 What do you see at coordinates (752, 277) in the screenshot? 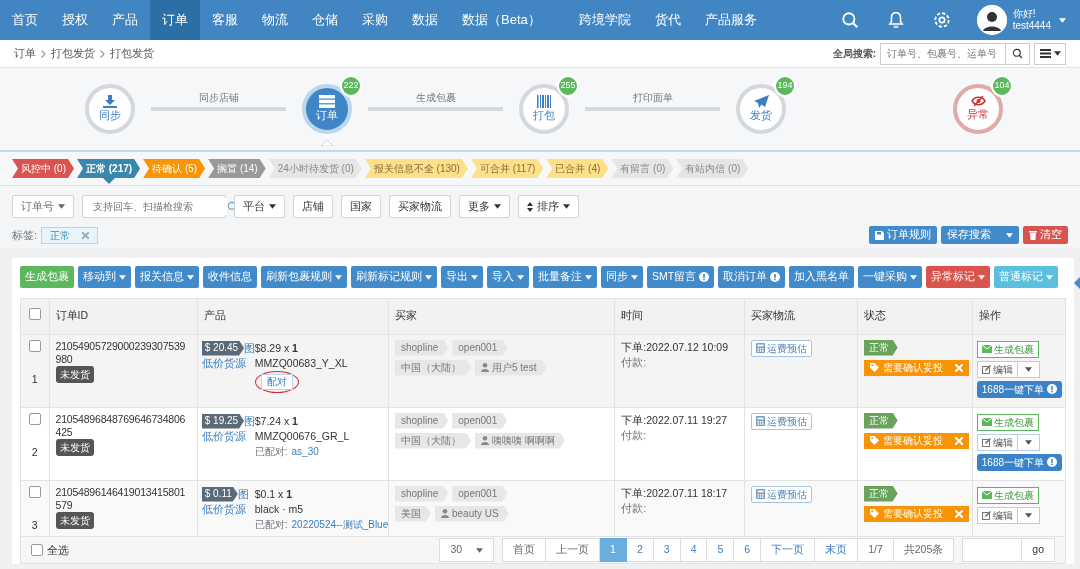
I see `toolbar-button: 取消订单` at bounding box center [752, 277].